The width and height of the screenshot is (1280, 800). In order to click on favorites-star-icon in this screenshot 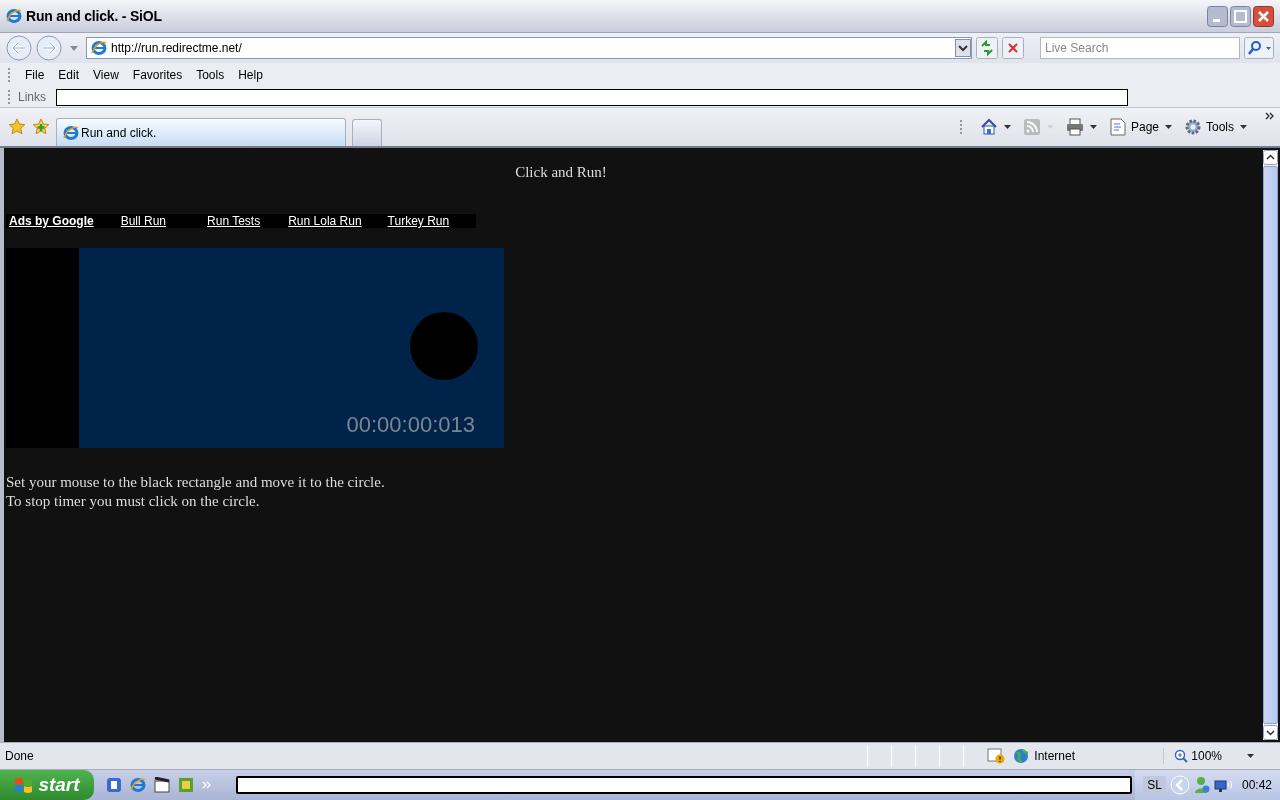, I will do `click(17, 127)`.